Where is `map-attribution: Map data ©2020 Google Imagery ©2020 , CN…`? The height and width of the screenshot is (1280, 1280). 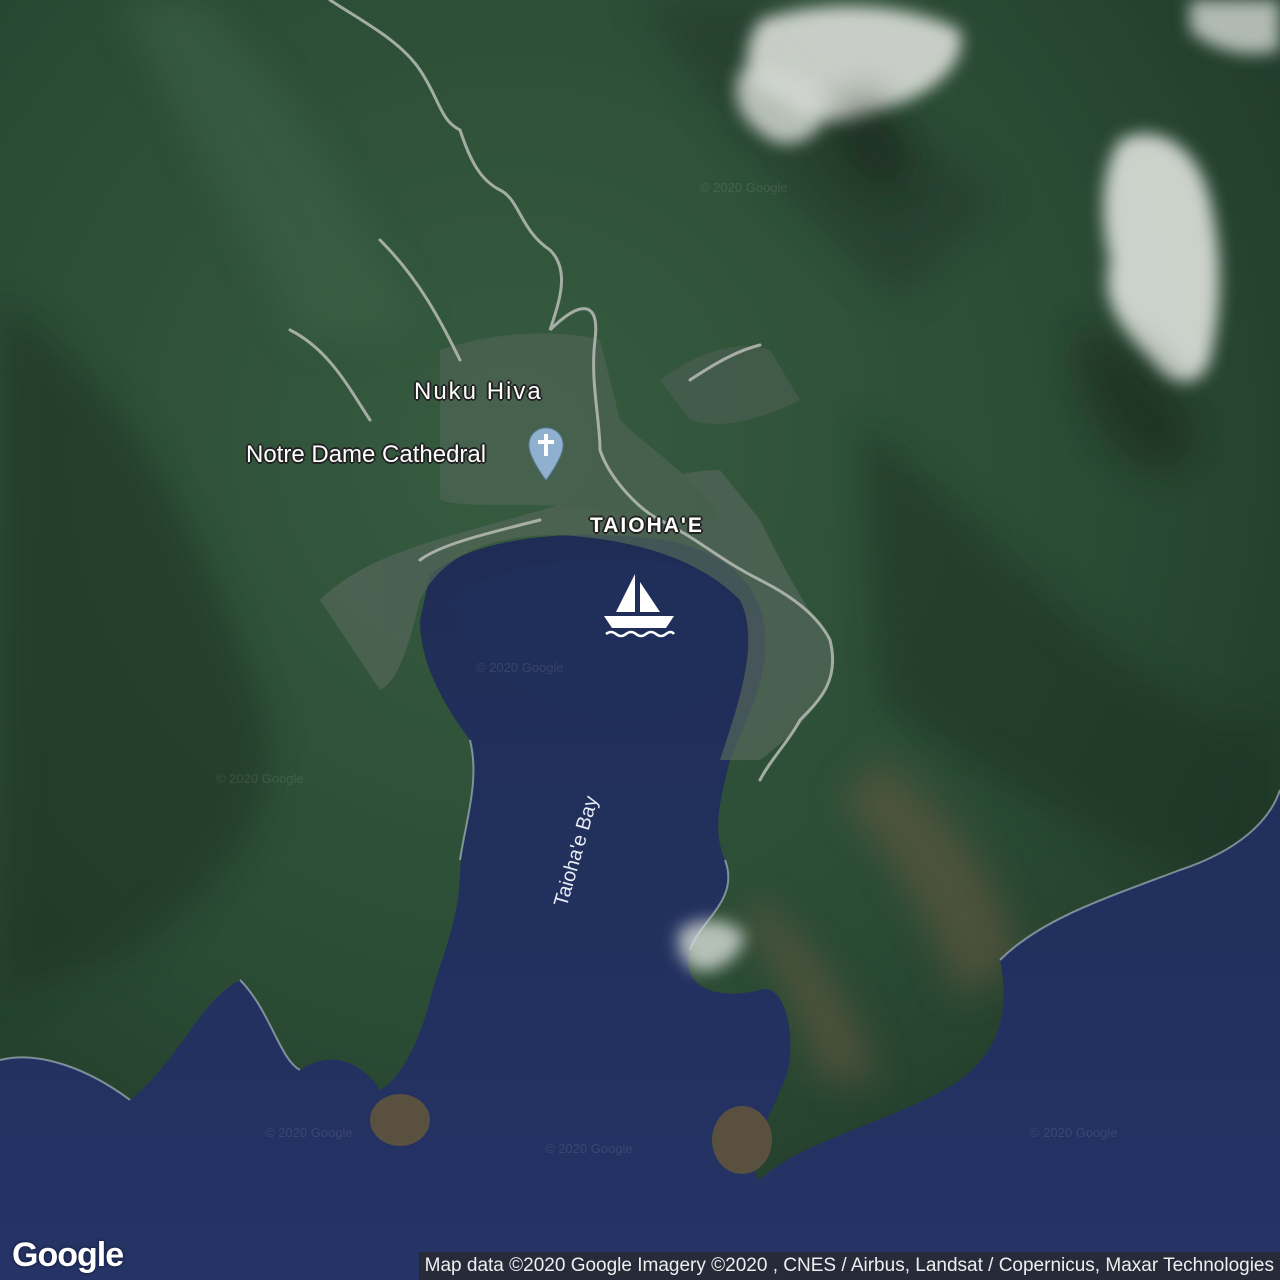
map-attribution: Map data ©2020 Google Imagery ©2020 , CN… is located at coordinates (849, 1266).